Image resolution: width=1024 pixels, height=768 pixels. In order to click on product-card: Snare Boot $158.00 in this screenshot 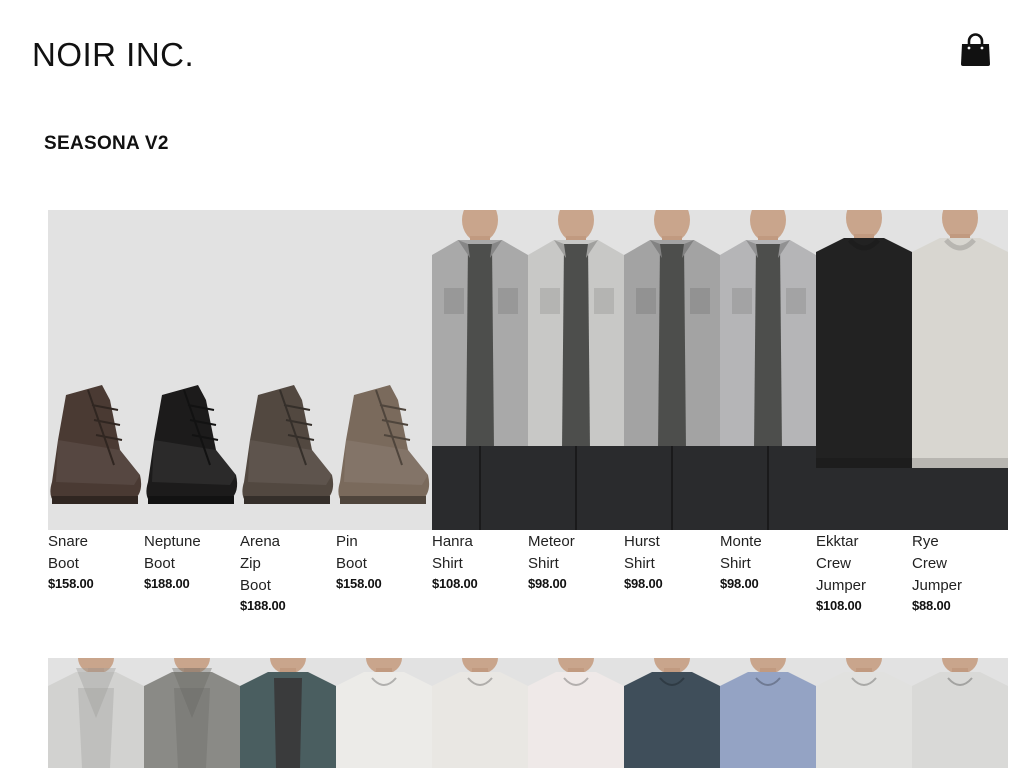, I will do `click(96, 420)`.